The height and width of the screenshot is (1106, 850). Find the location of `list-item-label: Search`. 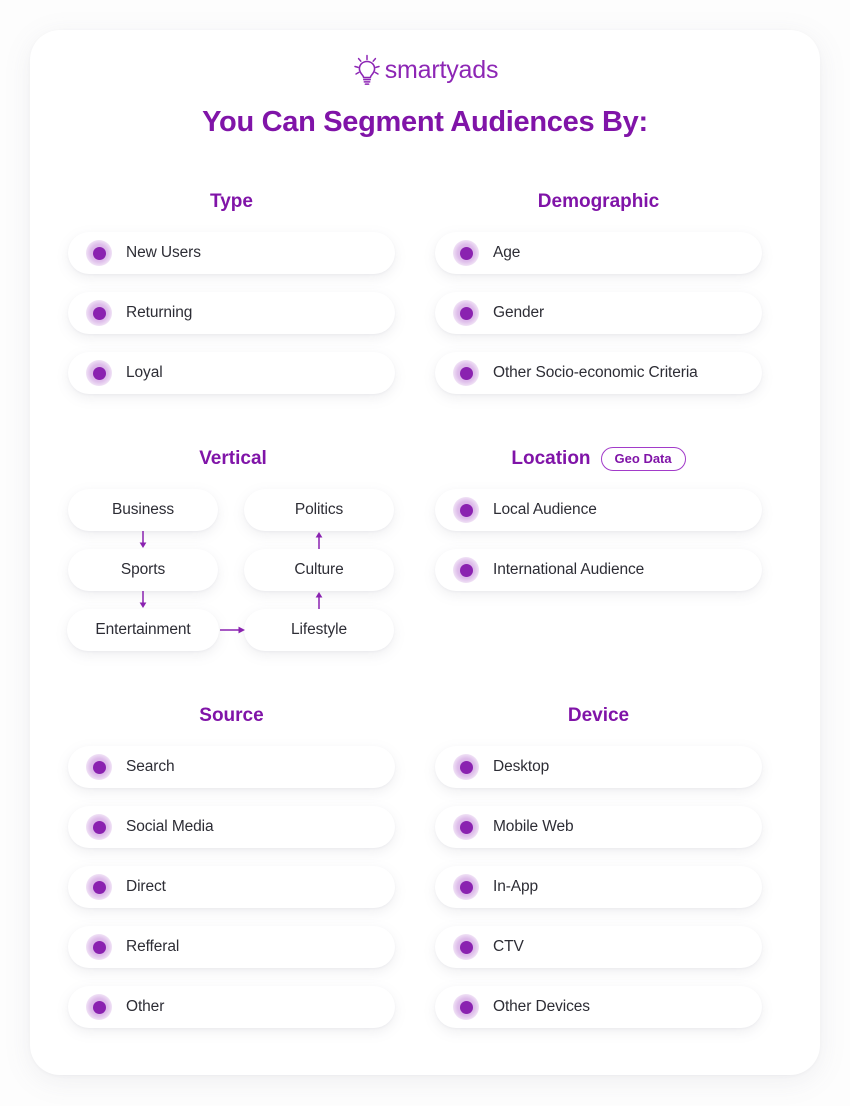

list-item-label: Search is located at coordinates (150, 766).